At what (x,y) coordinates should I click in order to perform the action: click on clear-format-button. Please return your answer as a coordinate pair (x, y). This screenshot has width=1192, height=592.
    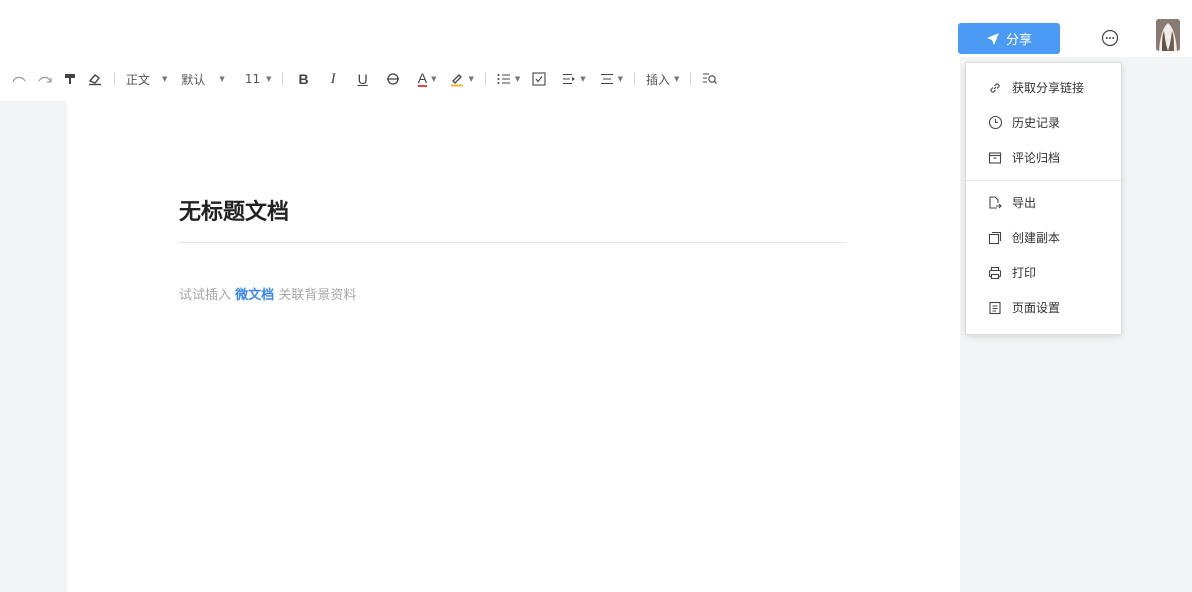
    Looking at the image, I should click on (95, 79).